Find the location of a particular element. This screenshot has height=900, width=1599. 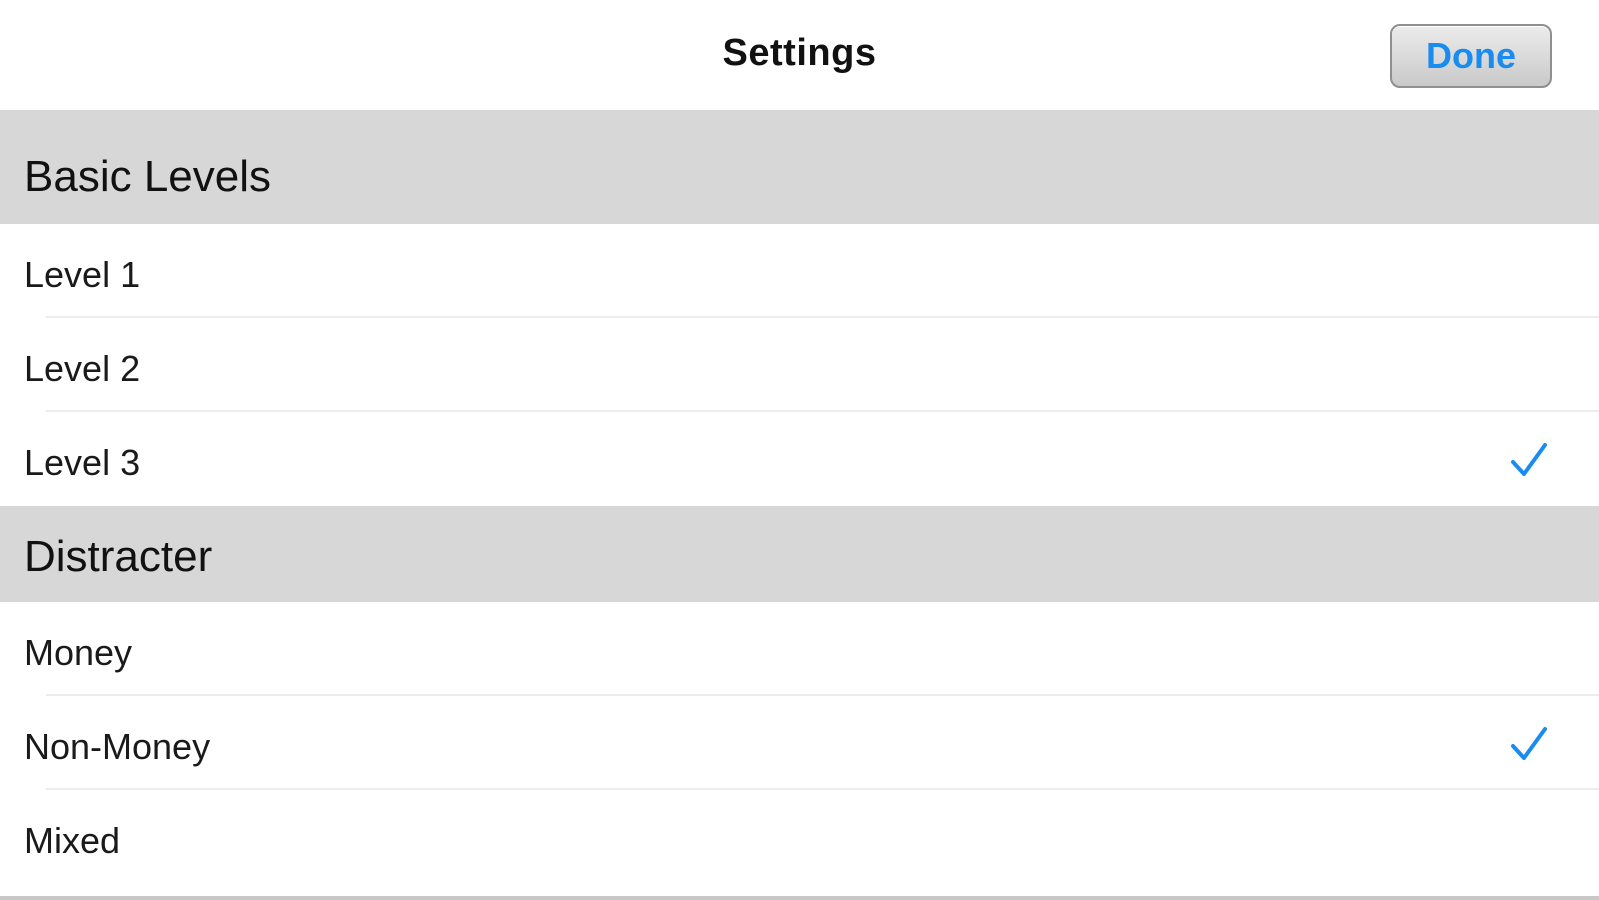

list-item-money: Money is located at coordinates (799, 649).